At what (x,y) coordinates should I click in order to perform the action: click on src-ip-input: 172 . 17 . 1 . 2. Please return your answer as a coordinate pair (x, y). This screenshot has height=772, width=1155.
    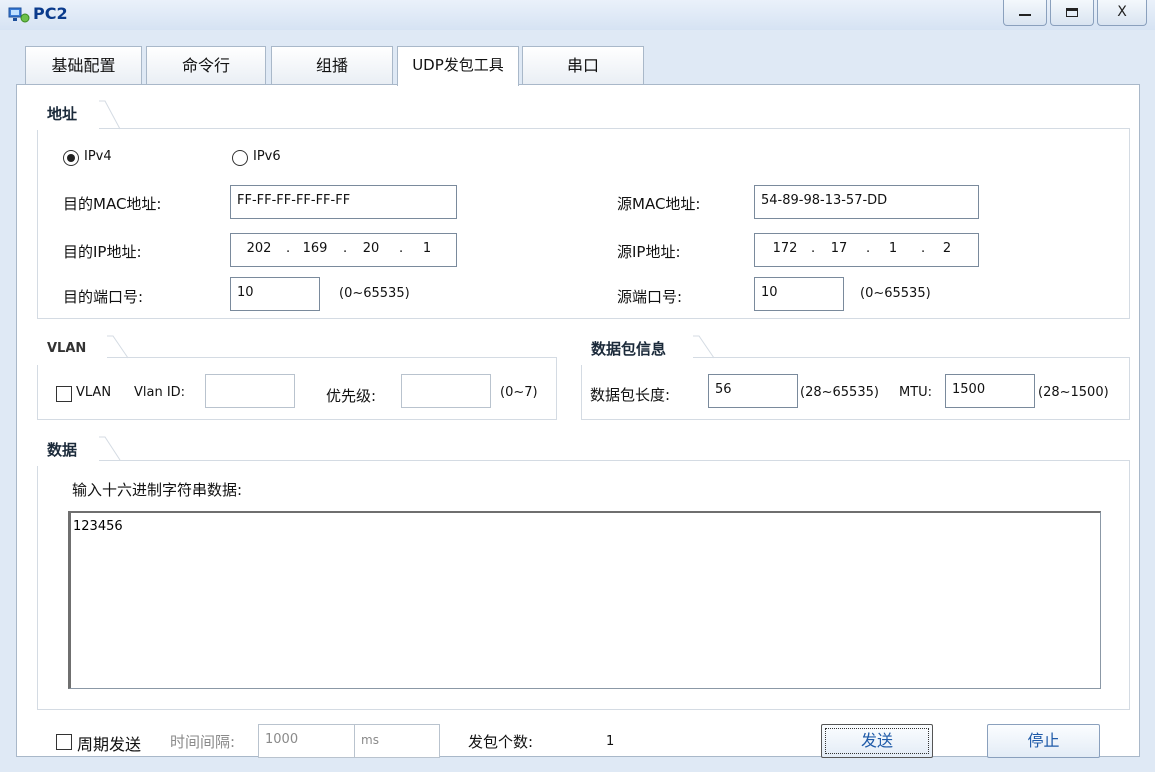
    Looking at the image, I should click on (866, 250).